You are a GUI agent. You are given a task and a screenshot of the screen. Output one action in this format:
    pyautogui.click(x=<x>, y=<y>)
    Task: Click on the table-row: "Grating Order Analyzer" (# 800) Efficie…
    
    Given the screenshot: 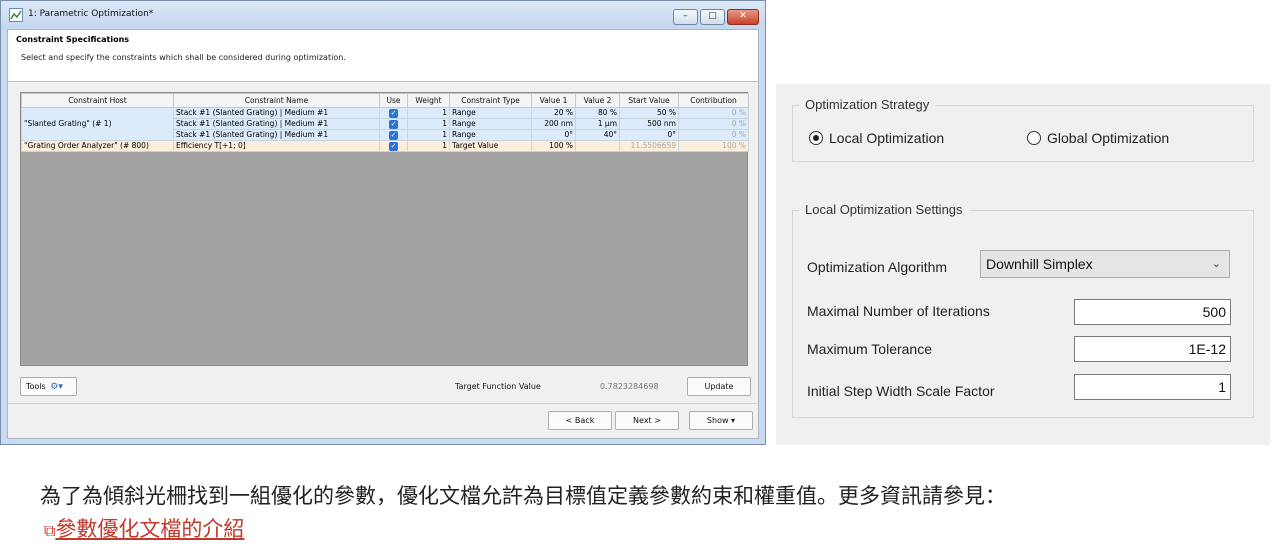 What is the action you would take?
    pyautogui.click(x=385, y=146)
    